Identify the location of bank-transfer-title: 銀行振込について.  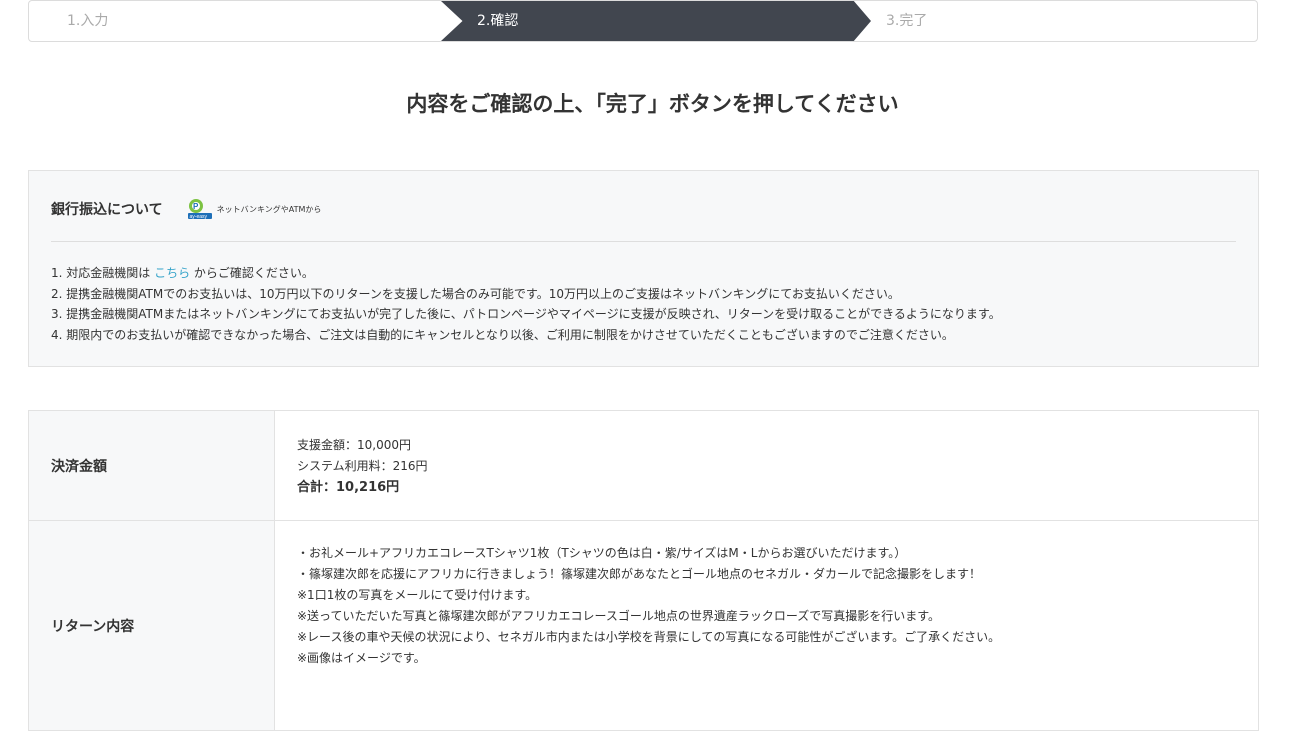
(107, 210).